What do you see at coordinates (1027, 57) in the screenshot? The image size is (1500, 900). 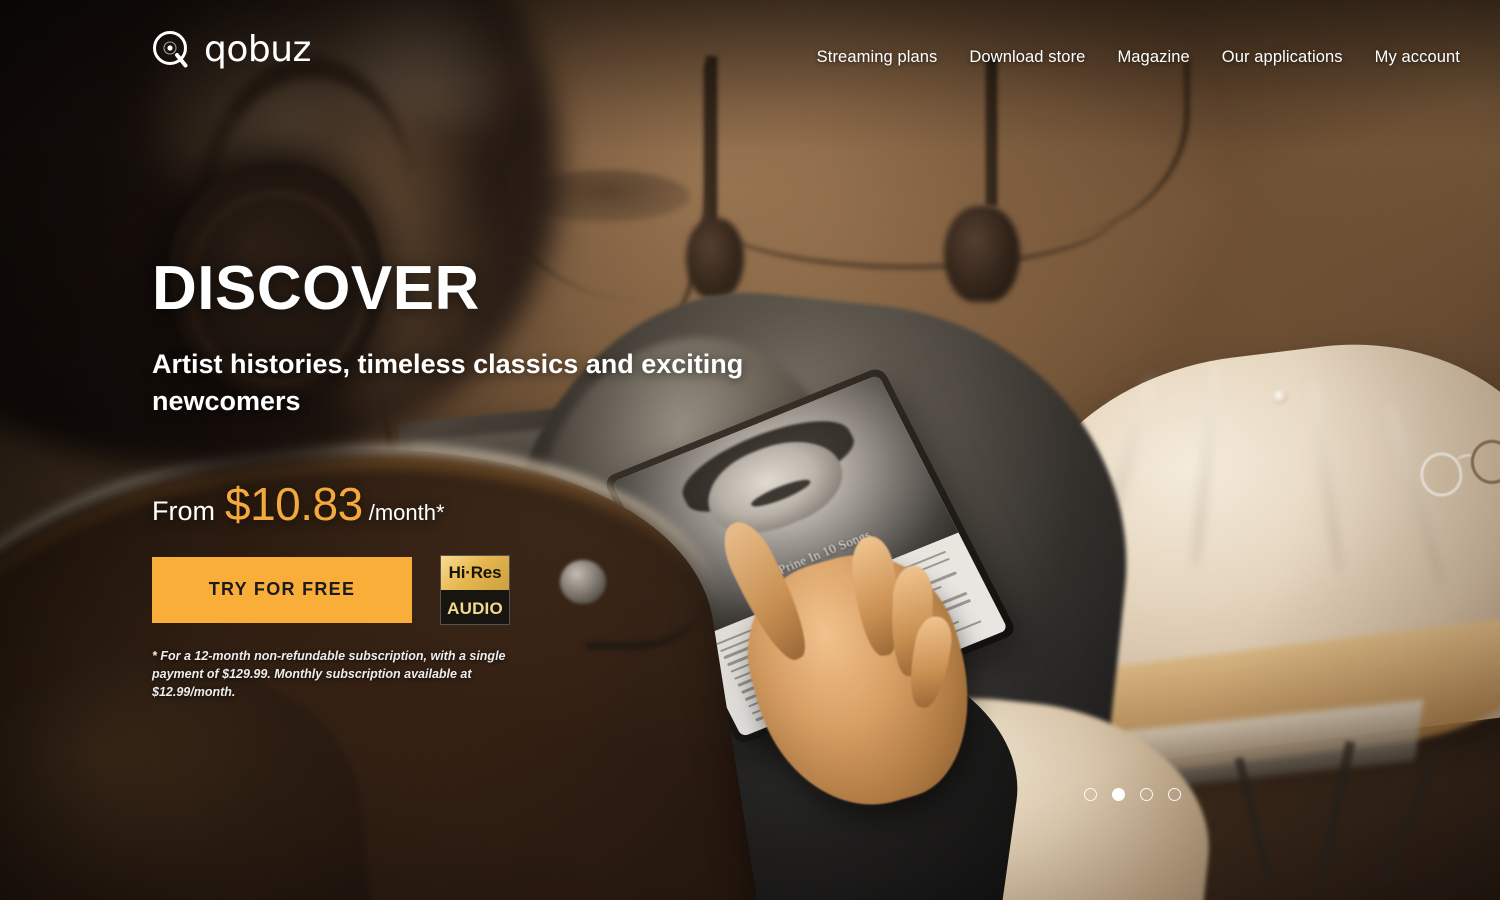 I see `nav-item-download-store: Download store` at bounding box center [1027, 57].